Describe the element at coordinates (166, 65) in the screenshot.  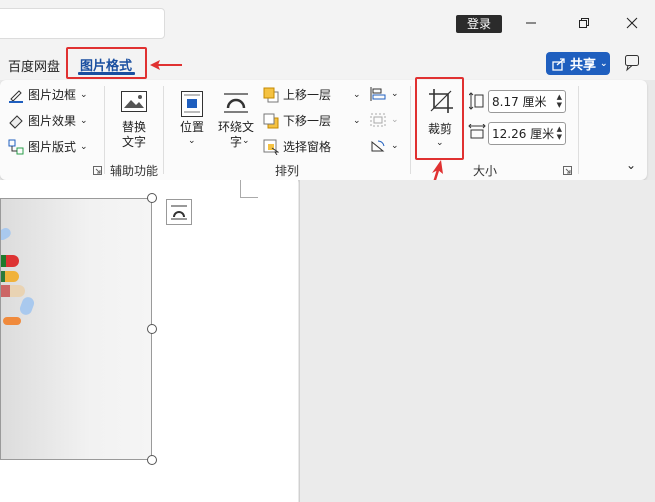
I see `annotation-arrow-icon` at that location.